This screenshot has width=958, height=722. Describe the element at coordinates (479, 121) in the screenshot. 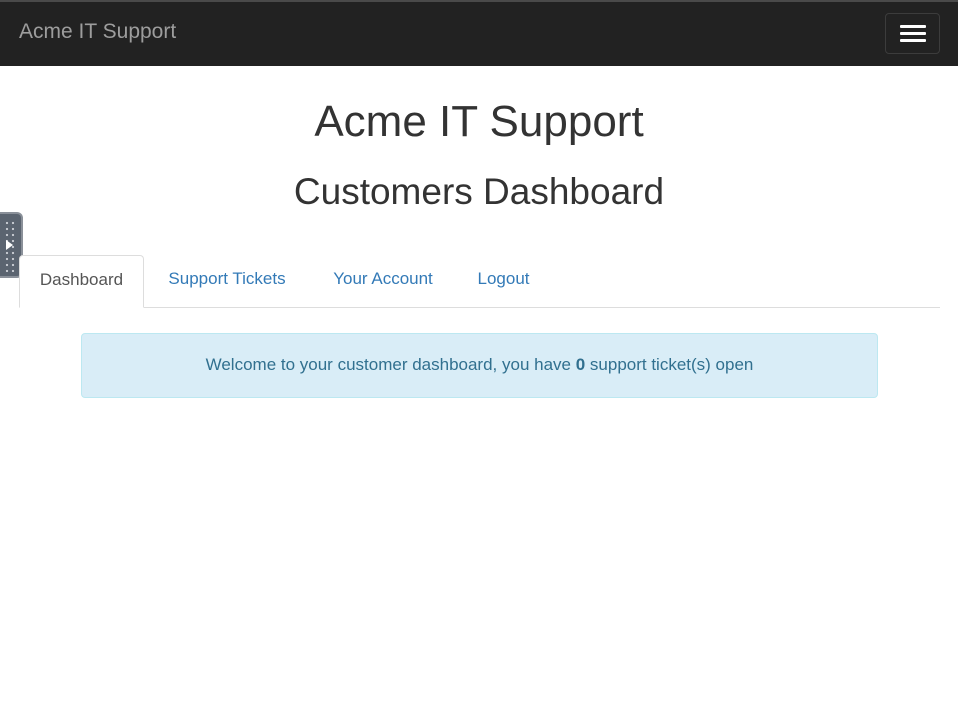

I see `page-title: Acme IT Support` at that location.